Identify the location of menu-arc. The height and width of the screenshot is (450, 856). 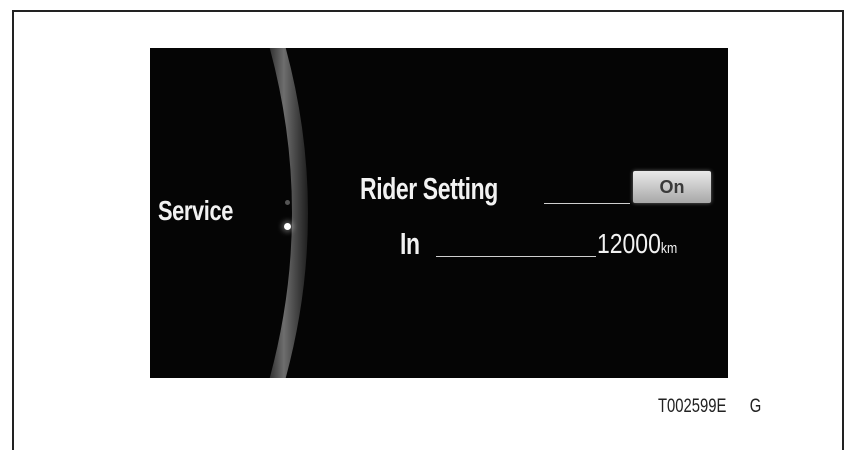
(288, 213).